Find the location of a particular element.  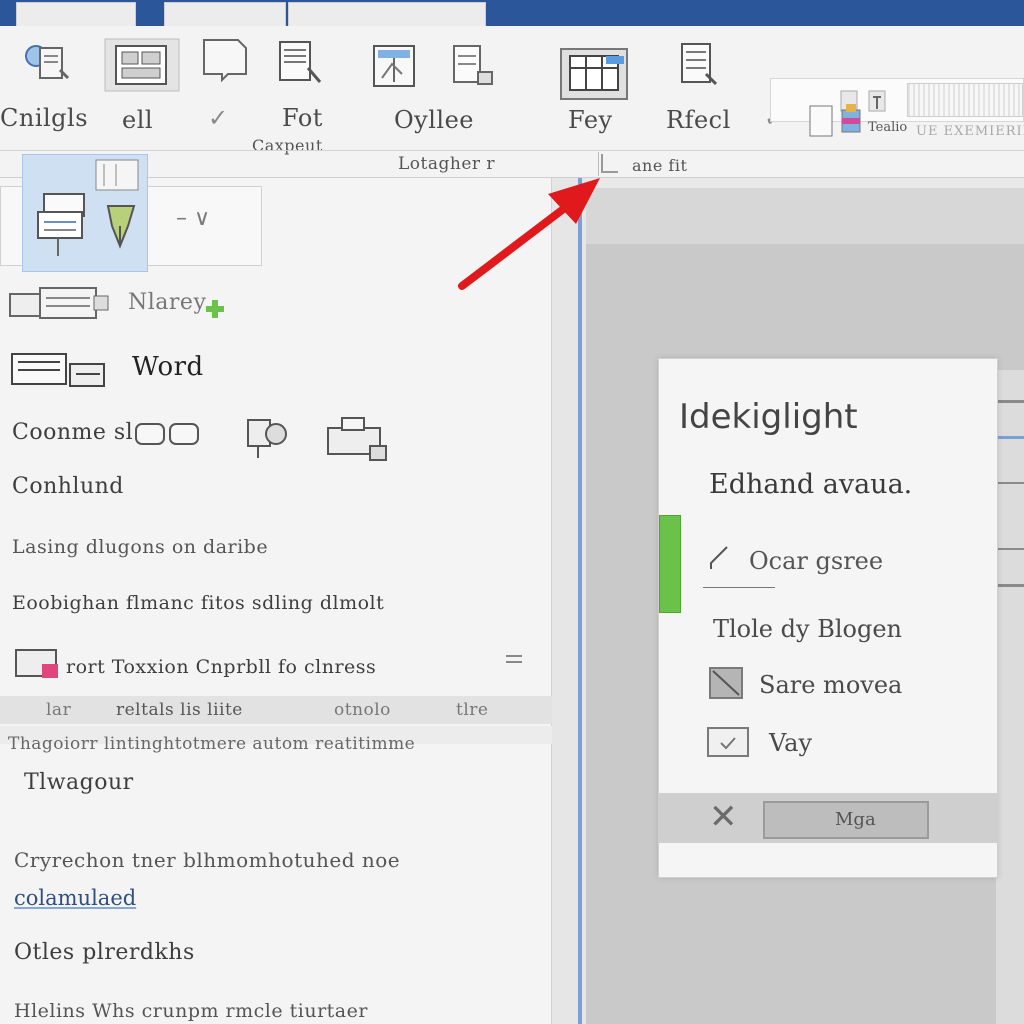

font-document-icon is located at coordinates (301, 63).